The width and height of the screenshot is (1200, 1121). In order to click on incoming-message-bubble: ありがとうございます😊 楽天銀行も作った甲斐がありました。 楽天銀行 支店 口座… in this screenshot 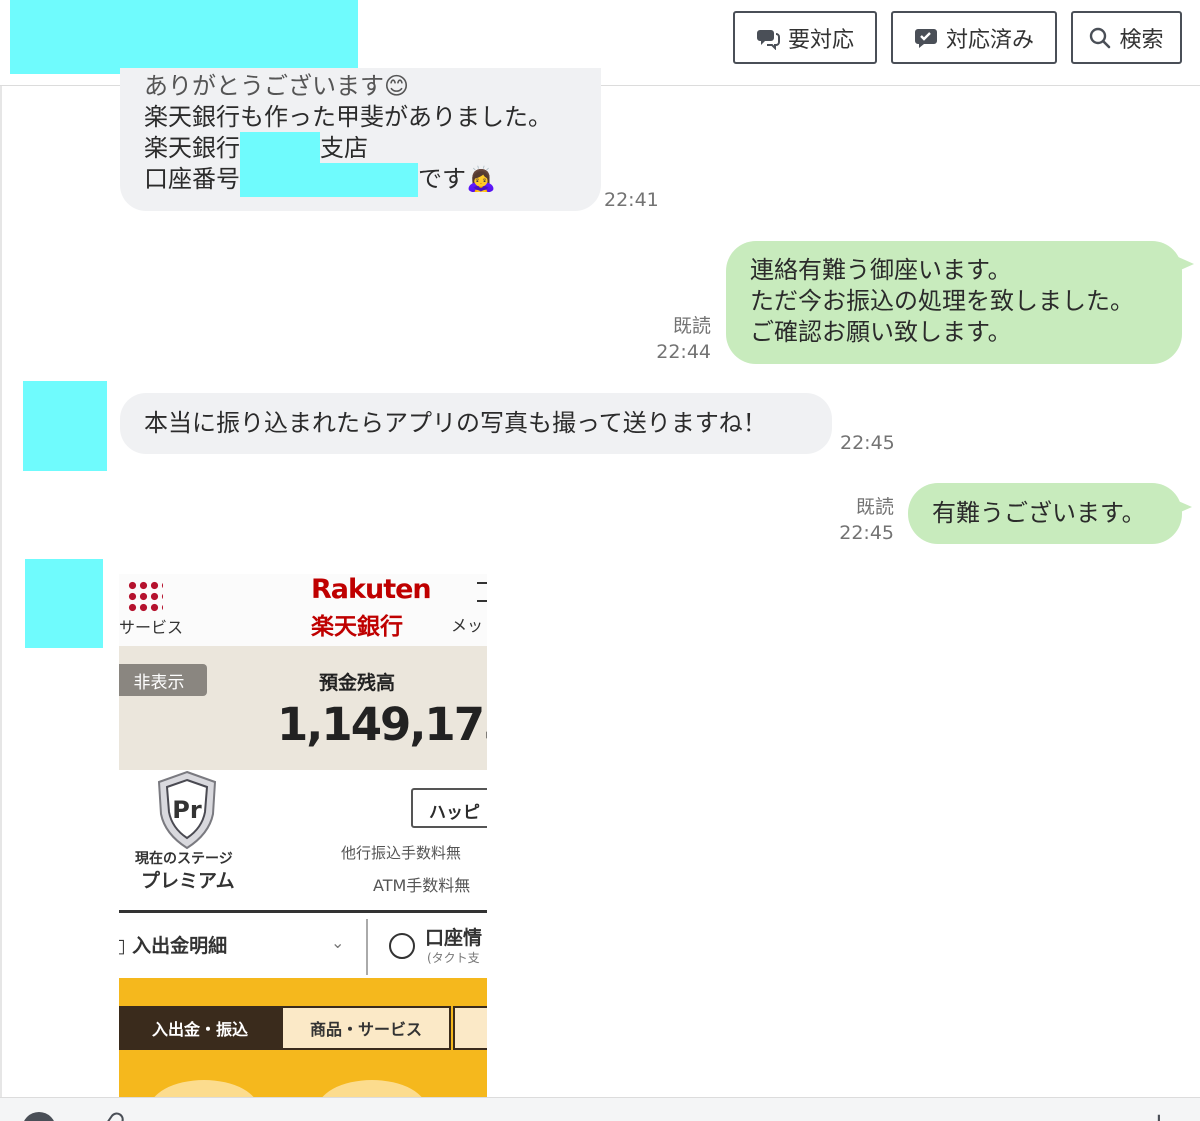, I will do `click(360, 139)`.